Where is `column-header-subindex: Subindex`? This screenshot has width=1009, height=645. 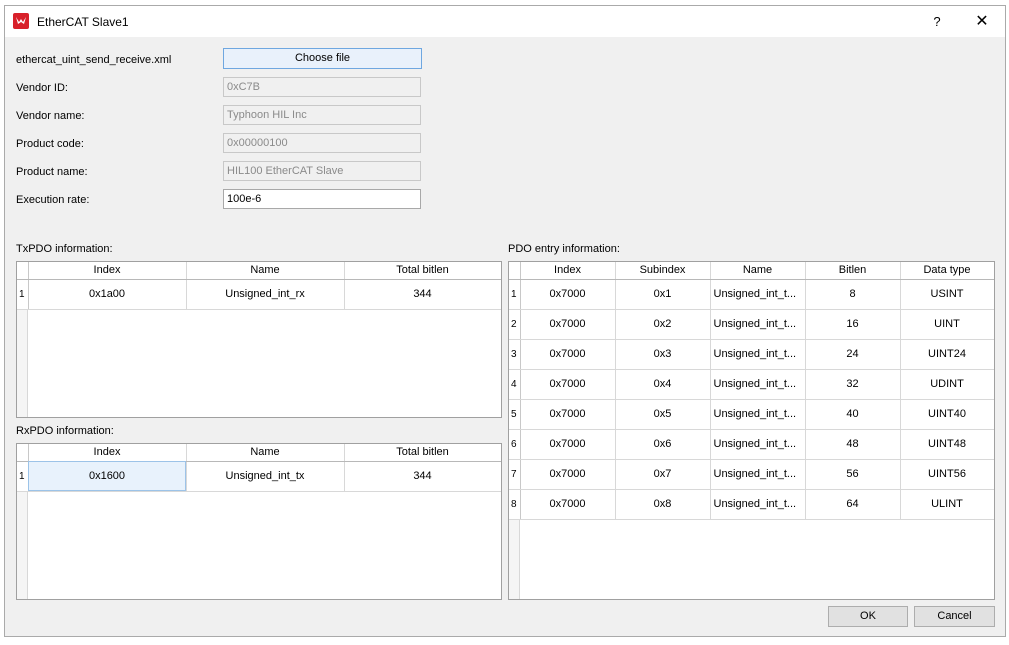
column-header-subindex: Subindex is located at coordinates (663, 271).